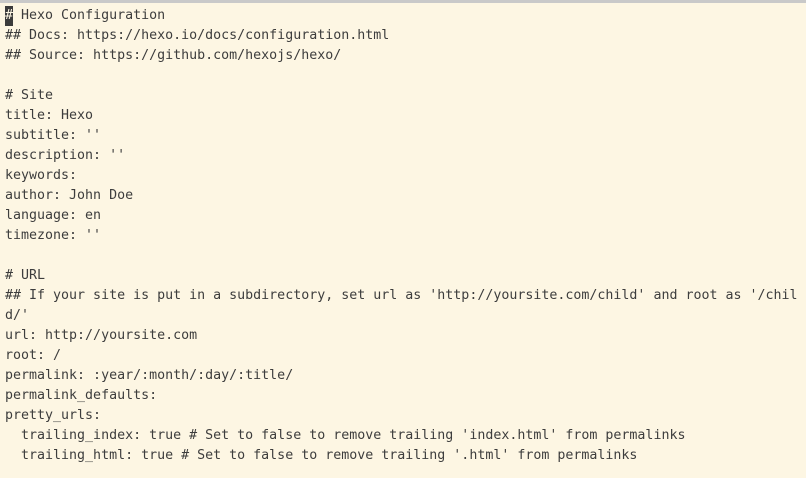 This screenshot has height=478, width=806. I want to click on code-line: keywords:, so click(405, 176).